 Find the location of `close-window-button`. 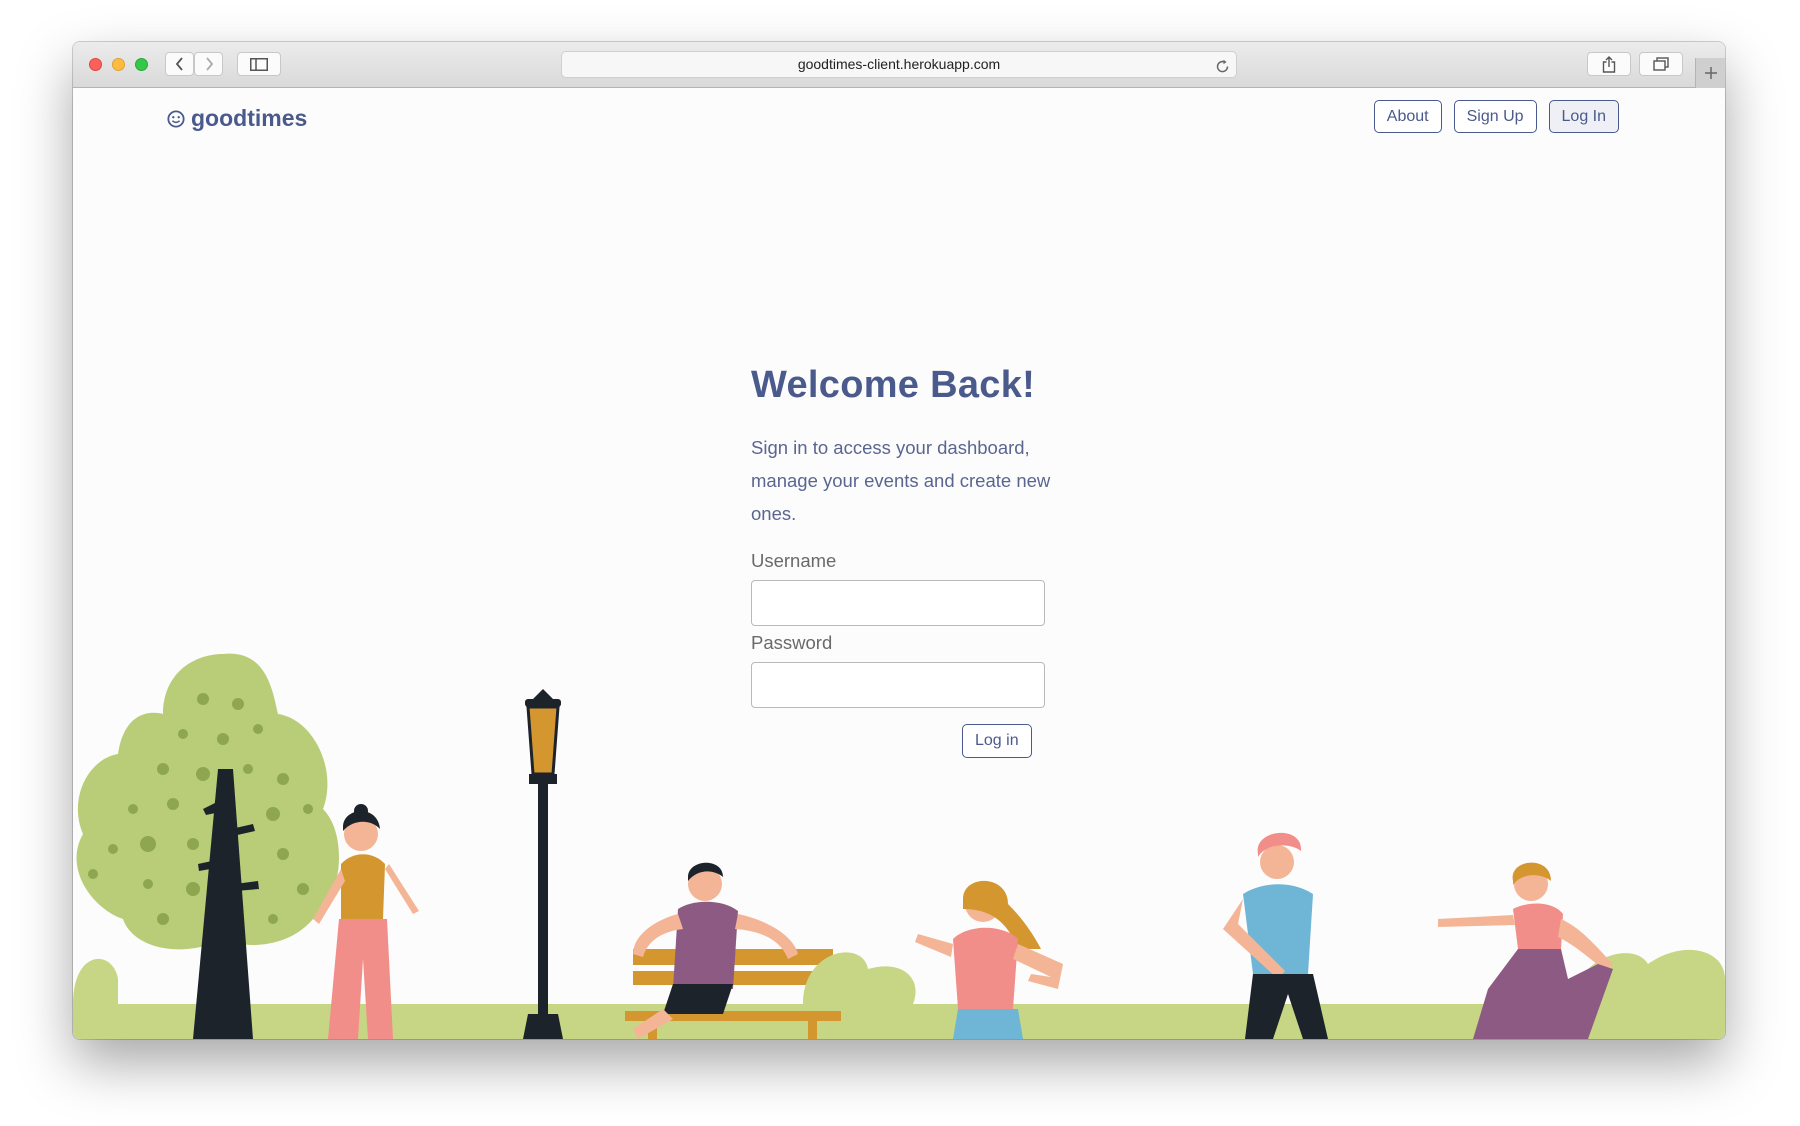

close-window-button is located at coordinates (95, 64).